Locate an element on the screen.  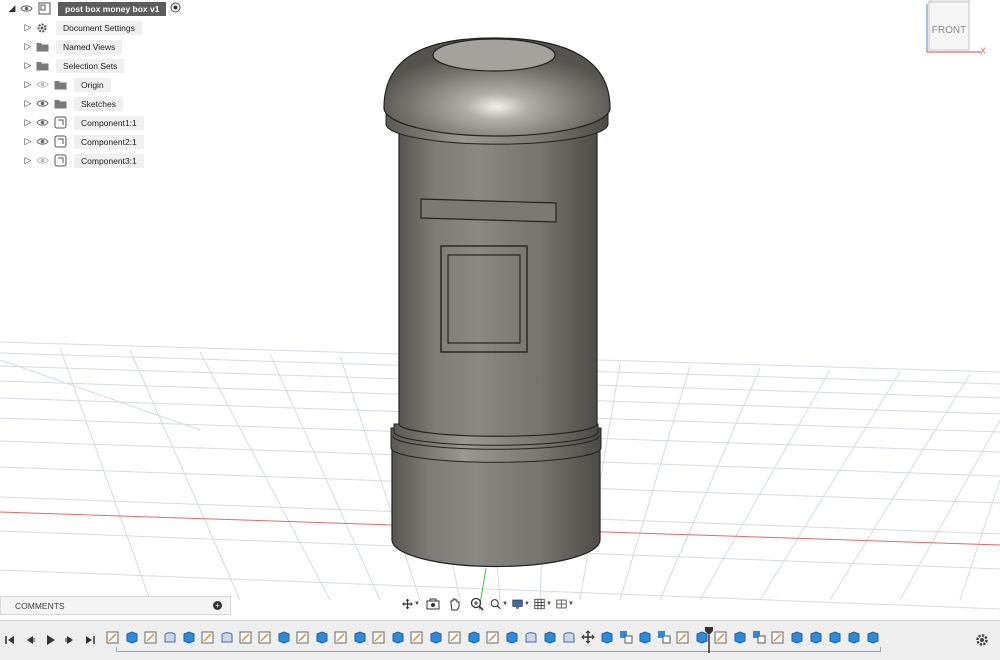
skip-to-end-icon is located at coordinates (90, 640).